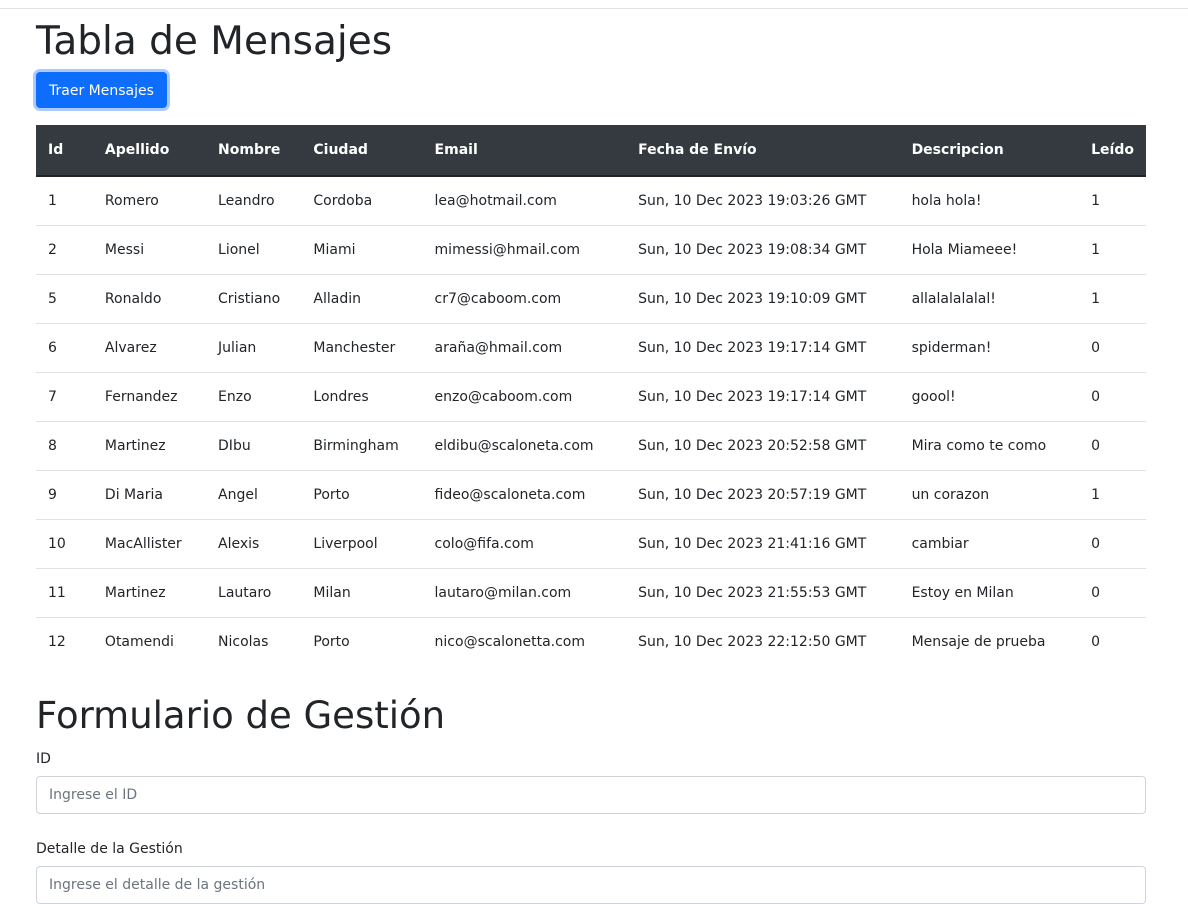 The width and height of the screenshot is (1188, 904). I want to click on cell-fecha: Sun, 10 Dec 2023 19:03:26 GMT, so click(763, 201).